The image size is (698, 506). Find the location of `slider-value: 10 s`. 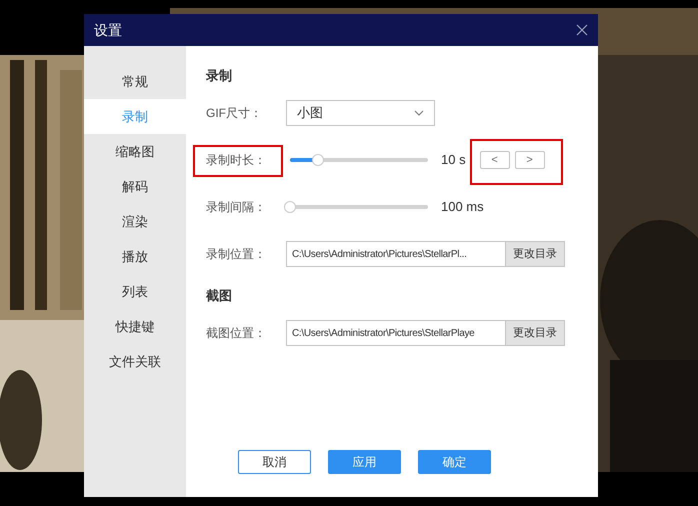

slider-value: 10 s is located at coordinates (453, 160).